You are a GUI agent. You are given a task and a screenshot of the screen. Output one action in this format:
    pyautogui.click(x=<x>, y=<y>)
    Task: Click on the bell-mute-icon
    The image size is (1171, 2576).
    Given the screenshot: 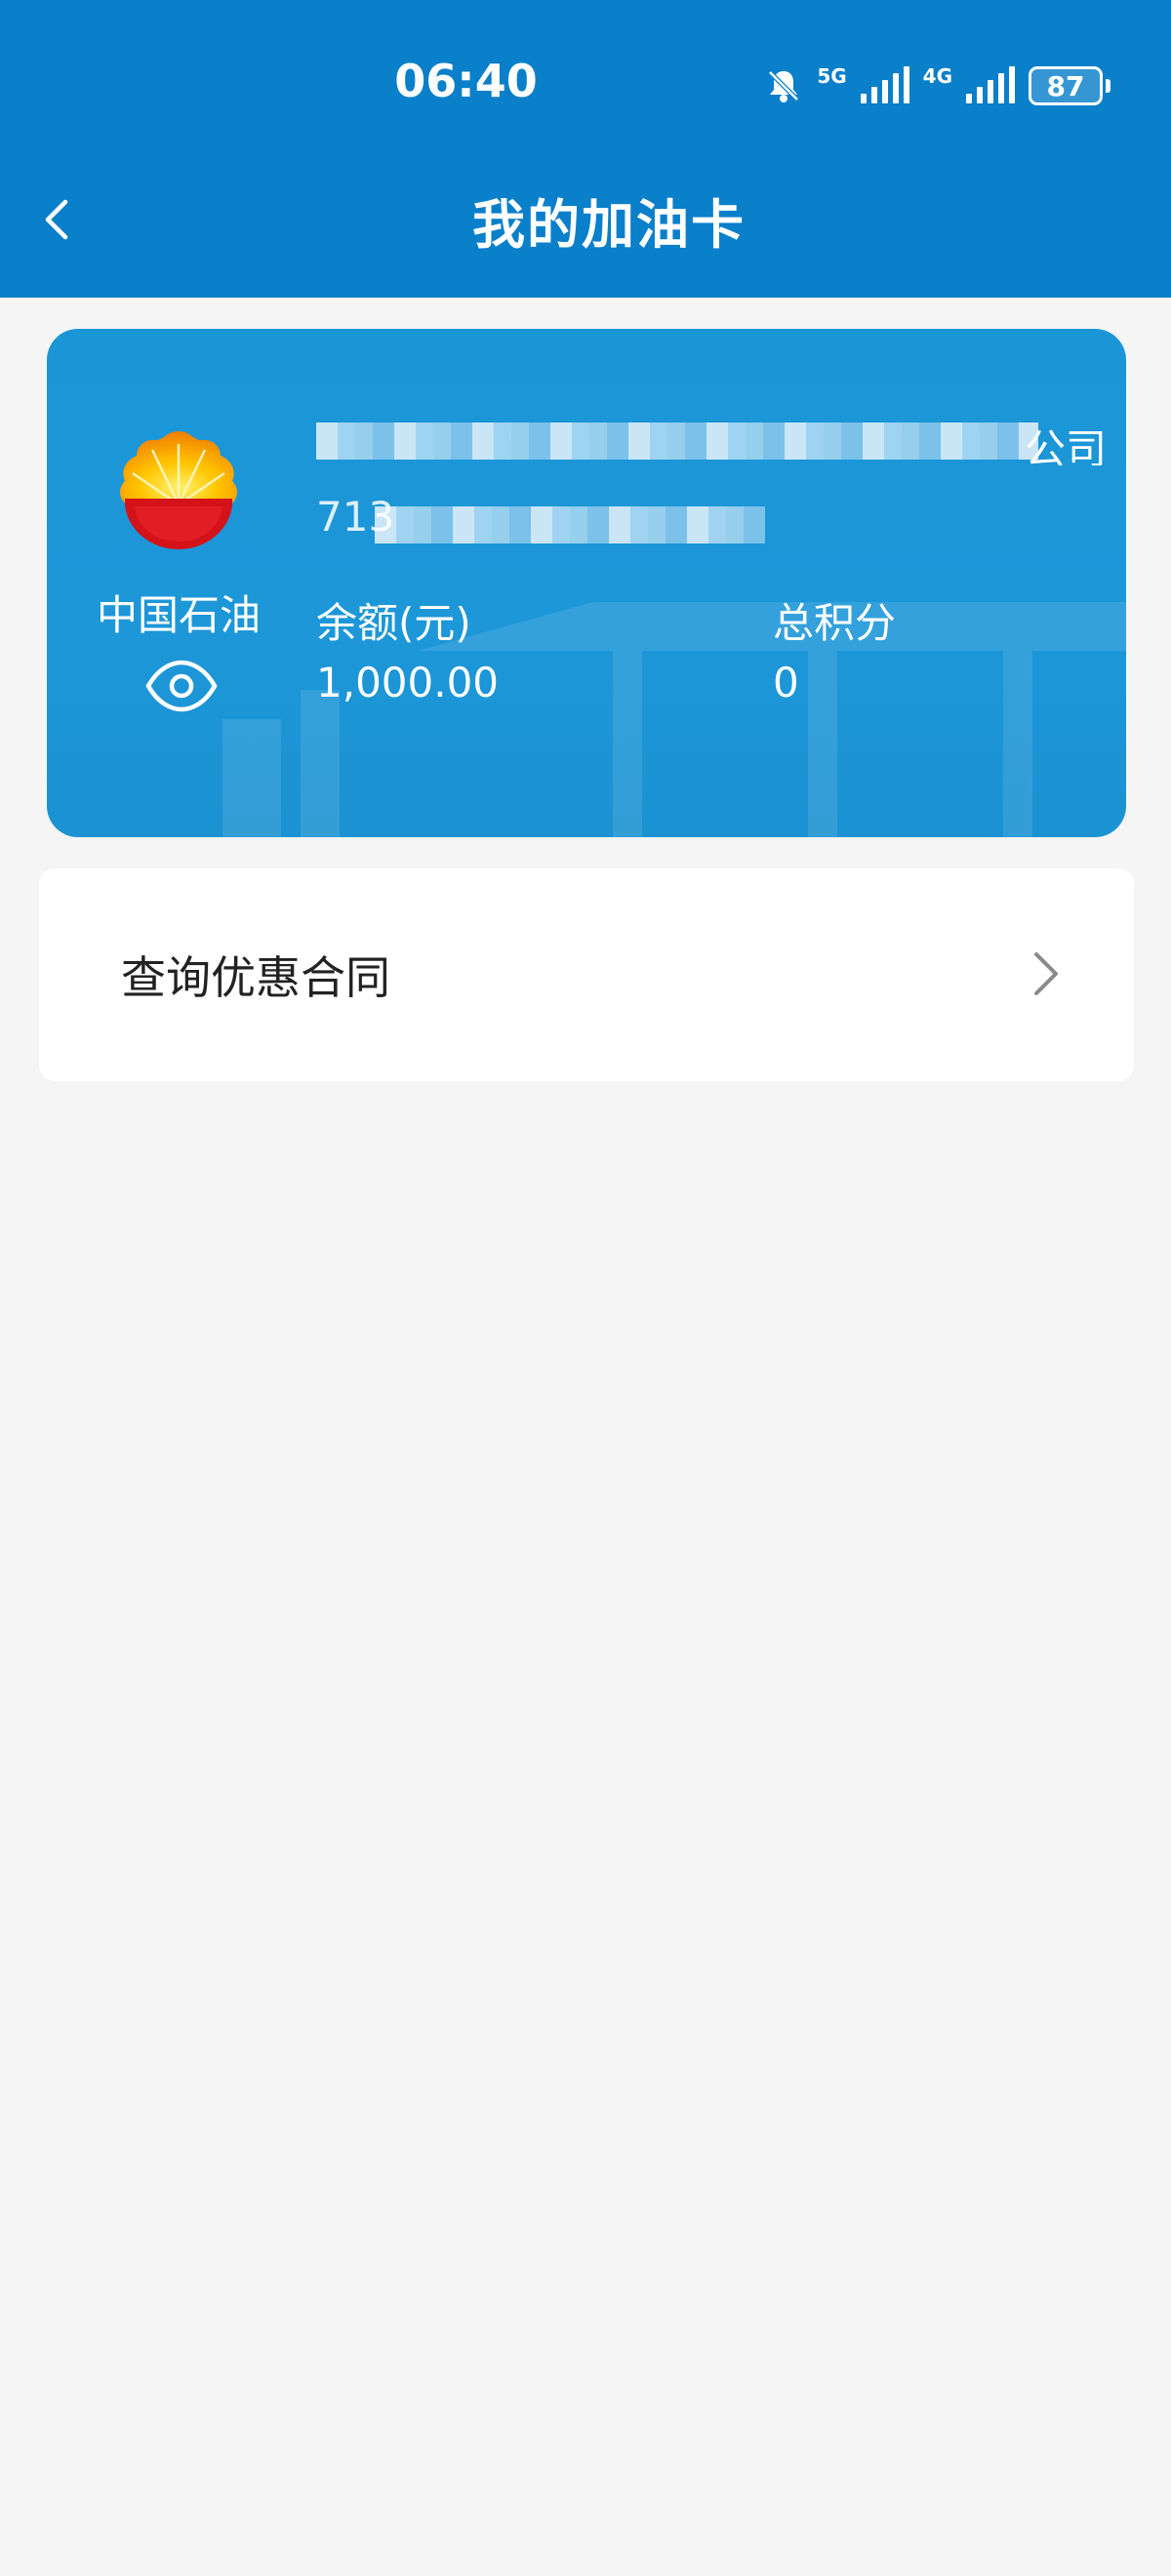 What is the action you would take?
    pyautogui.click(x=784, y=86)
    